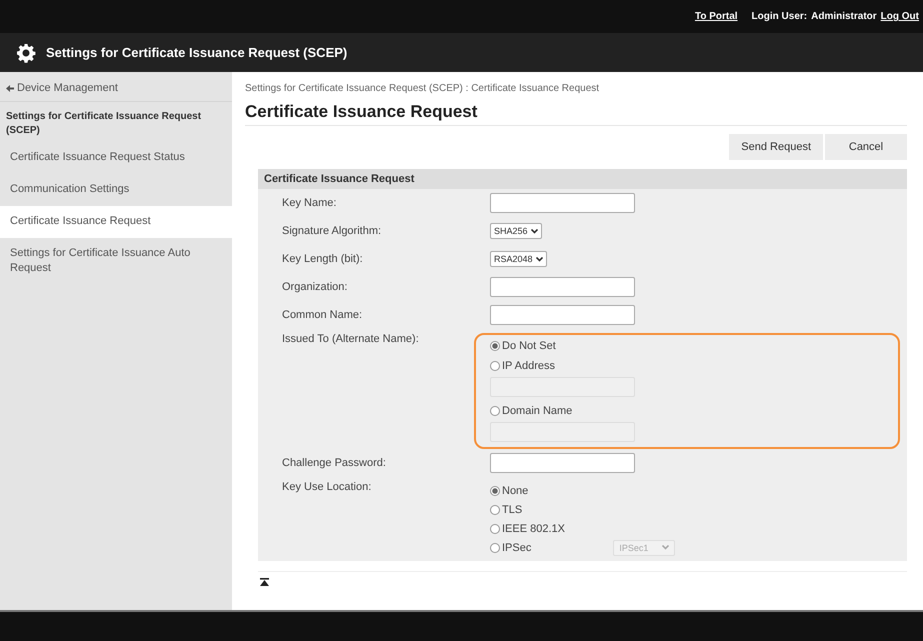 The image size is (923, 641). What do you see at coordinates (334, 463) in the screenshot?
I see `field-label: Challenge Password:` at bounding box center [334, 463].